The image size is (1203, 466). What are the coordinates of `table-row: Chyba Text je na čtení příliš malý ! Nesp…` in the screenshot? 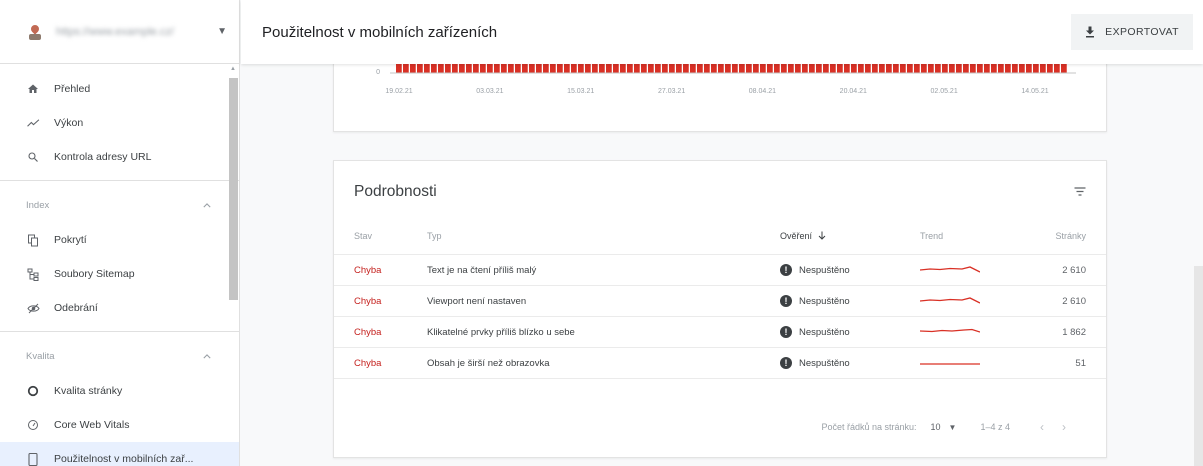 It's located at (720, 270).